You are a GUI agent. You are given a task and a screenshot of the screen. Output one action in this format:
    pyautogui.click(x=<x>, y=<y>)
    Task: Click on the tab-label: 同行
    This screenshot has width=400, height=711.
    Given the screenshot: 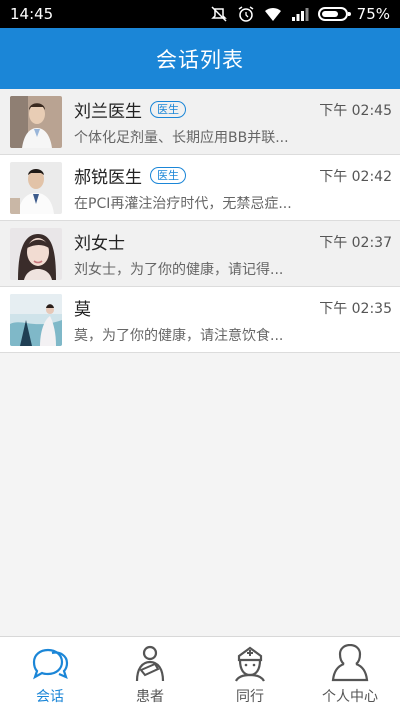 What is the action you would take?
    pyautogui.click(x=250, y=697)
    